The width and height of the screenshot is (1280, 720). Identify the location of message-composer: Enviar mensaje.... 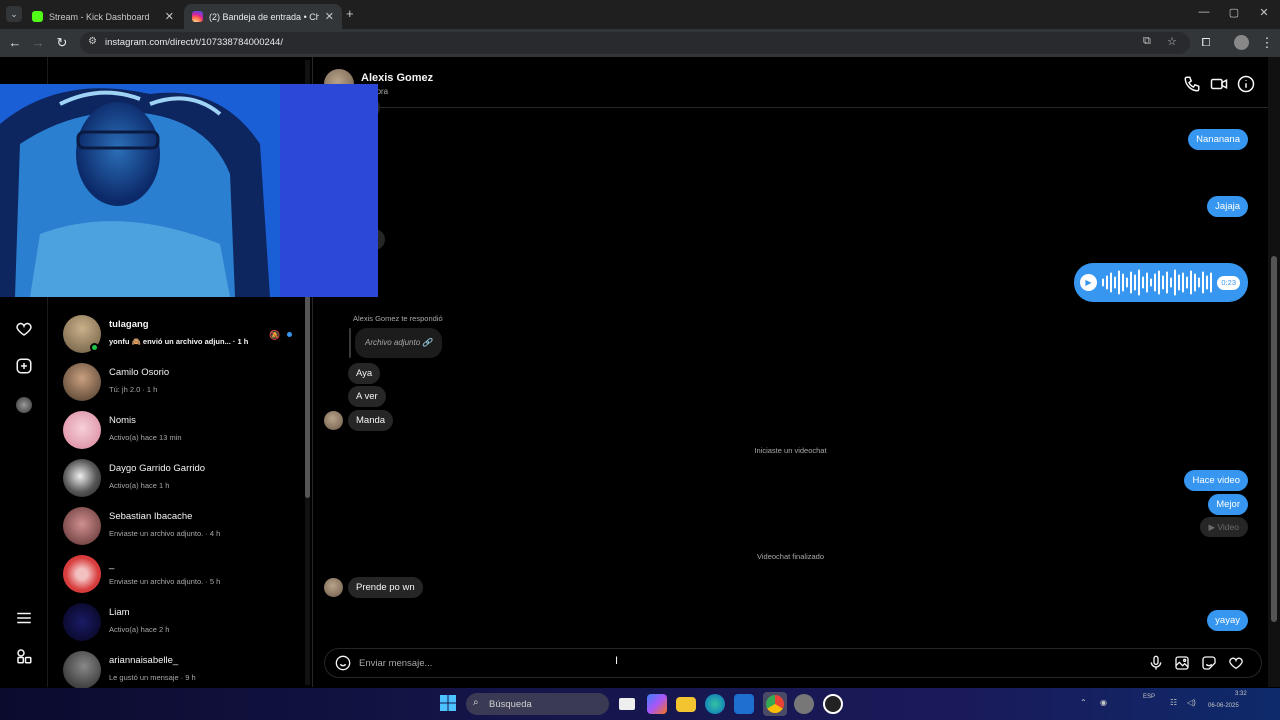
(793, 663).